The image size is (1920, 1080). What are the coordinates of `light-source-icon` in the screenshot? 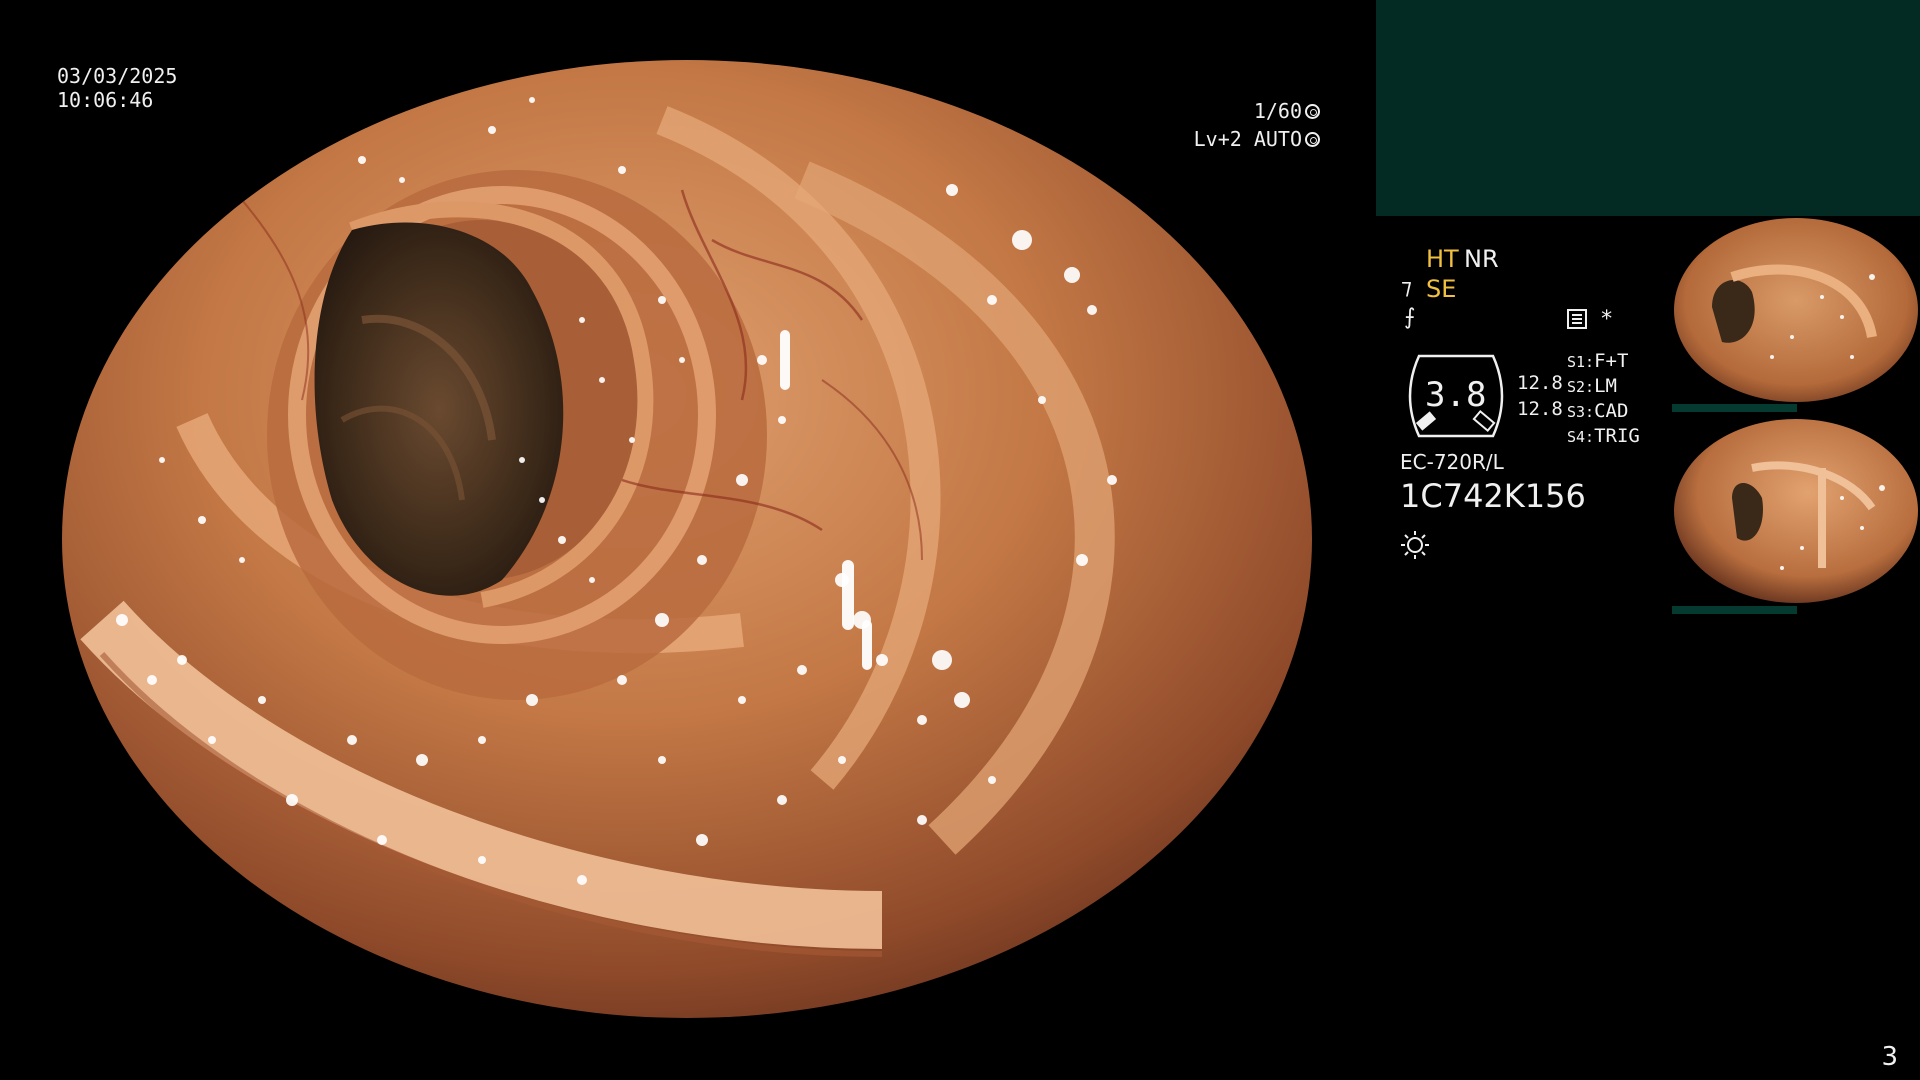 It's located at (1415, 545).